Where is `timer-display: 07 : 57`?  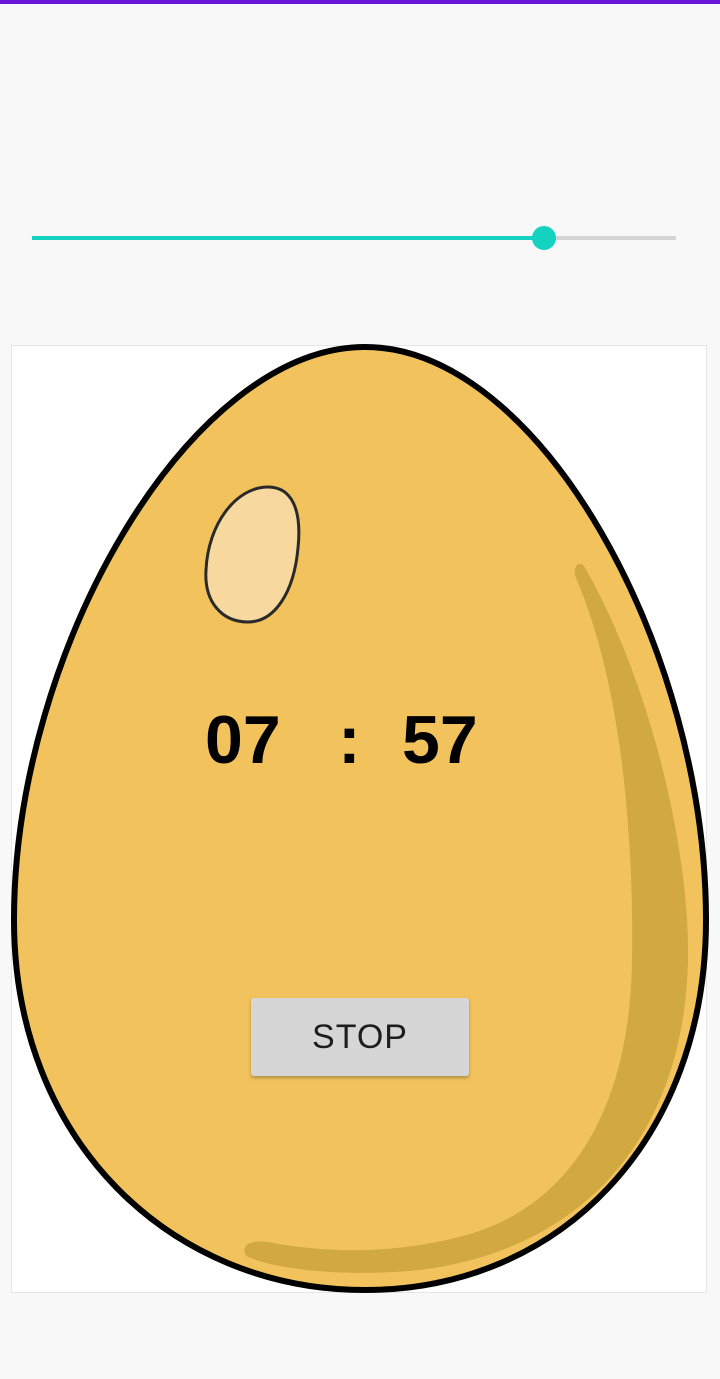 timer-display: 07 : 57 is located at coordinates (360, 740).